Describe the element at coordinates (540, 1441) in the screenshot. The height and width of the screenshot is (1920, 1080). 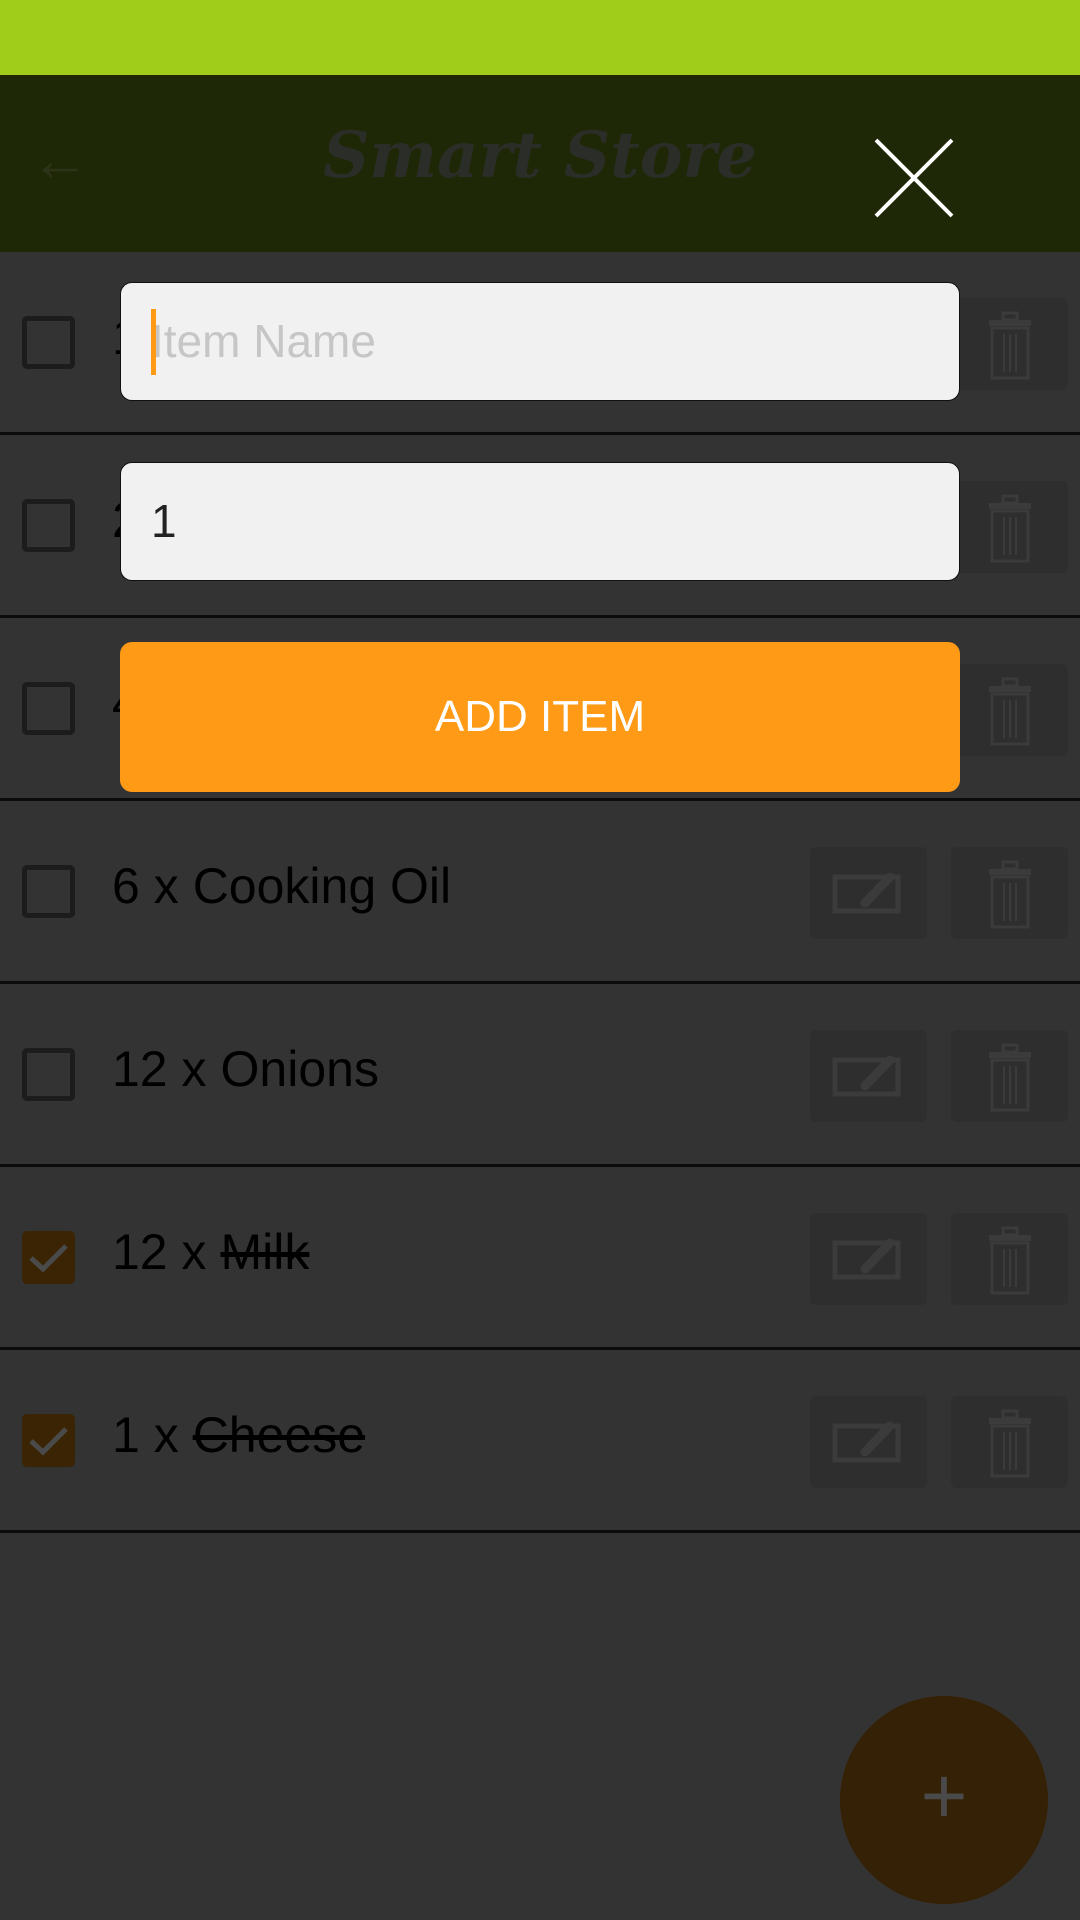
I see `list-item: 1 x Cheese` at that location.